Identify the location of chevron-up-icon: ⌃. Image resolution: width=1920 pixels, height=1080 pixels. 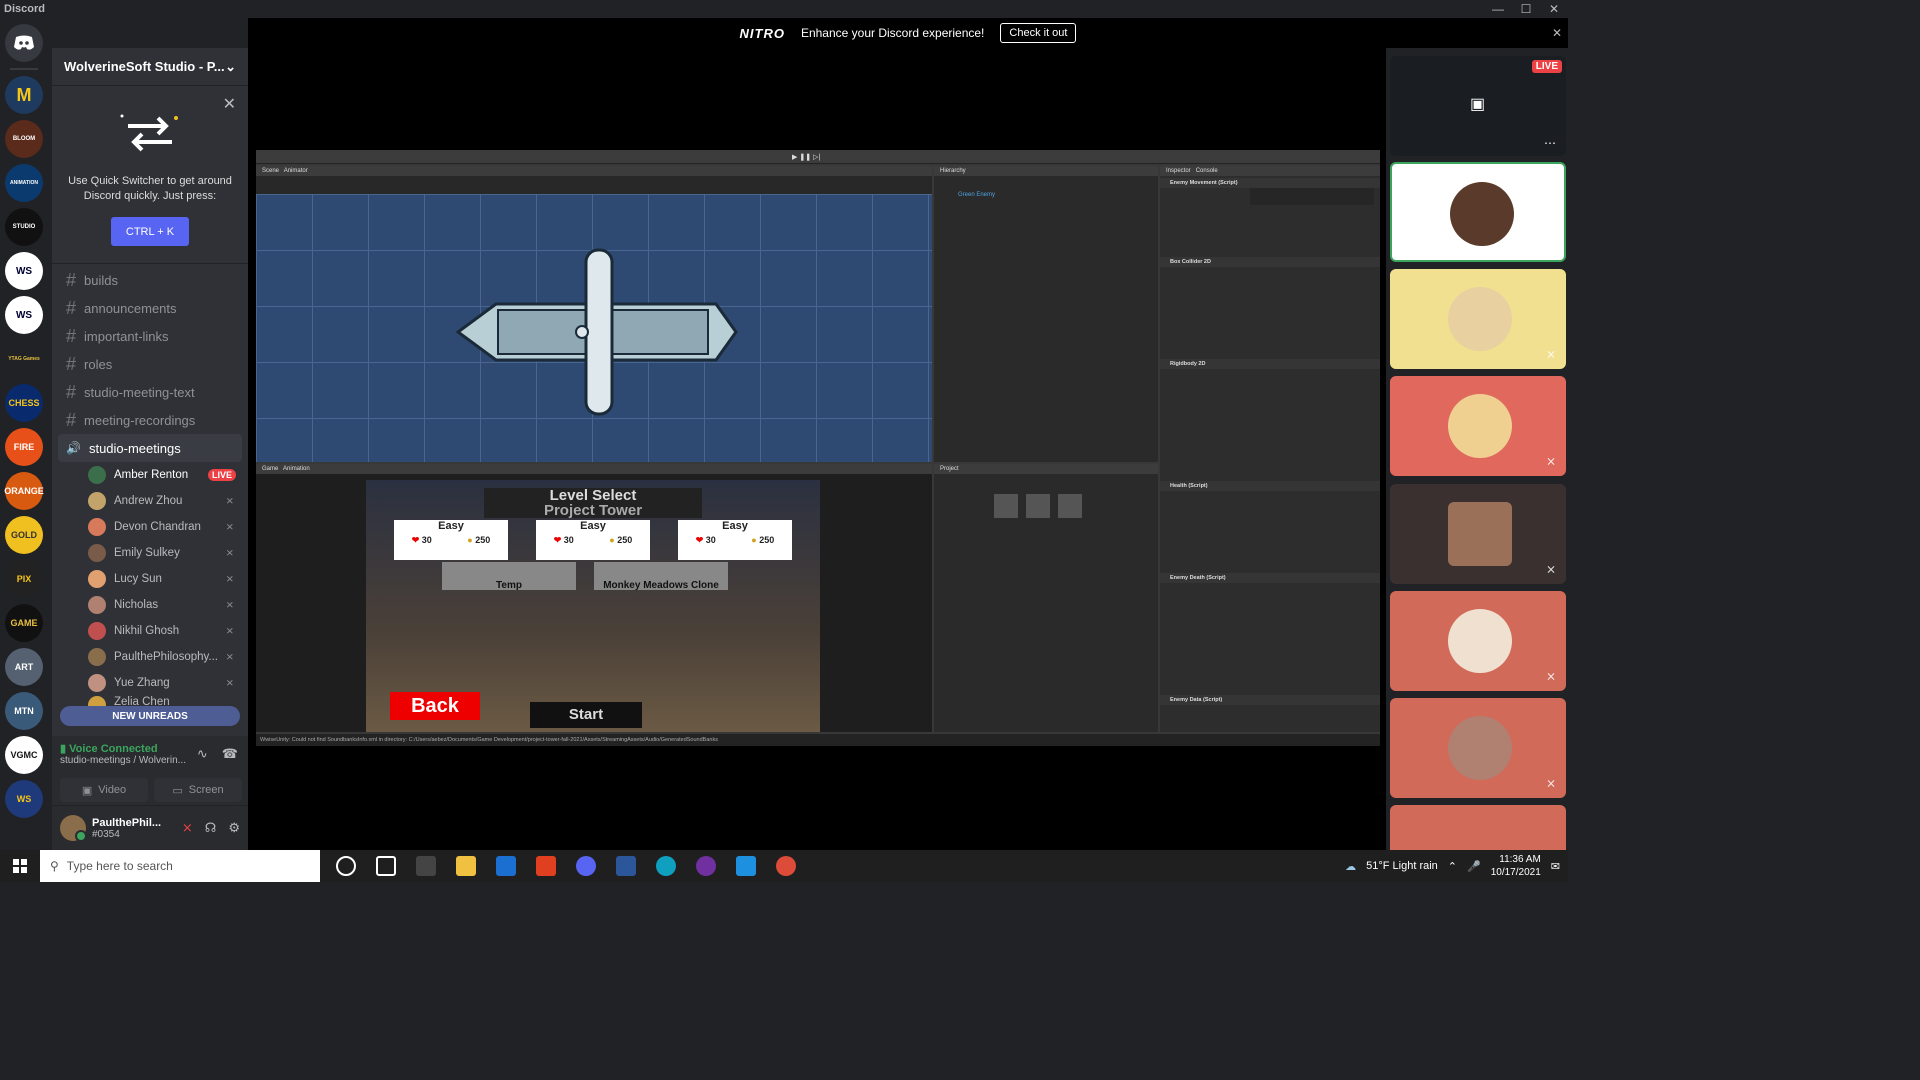
(1452, 866).